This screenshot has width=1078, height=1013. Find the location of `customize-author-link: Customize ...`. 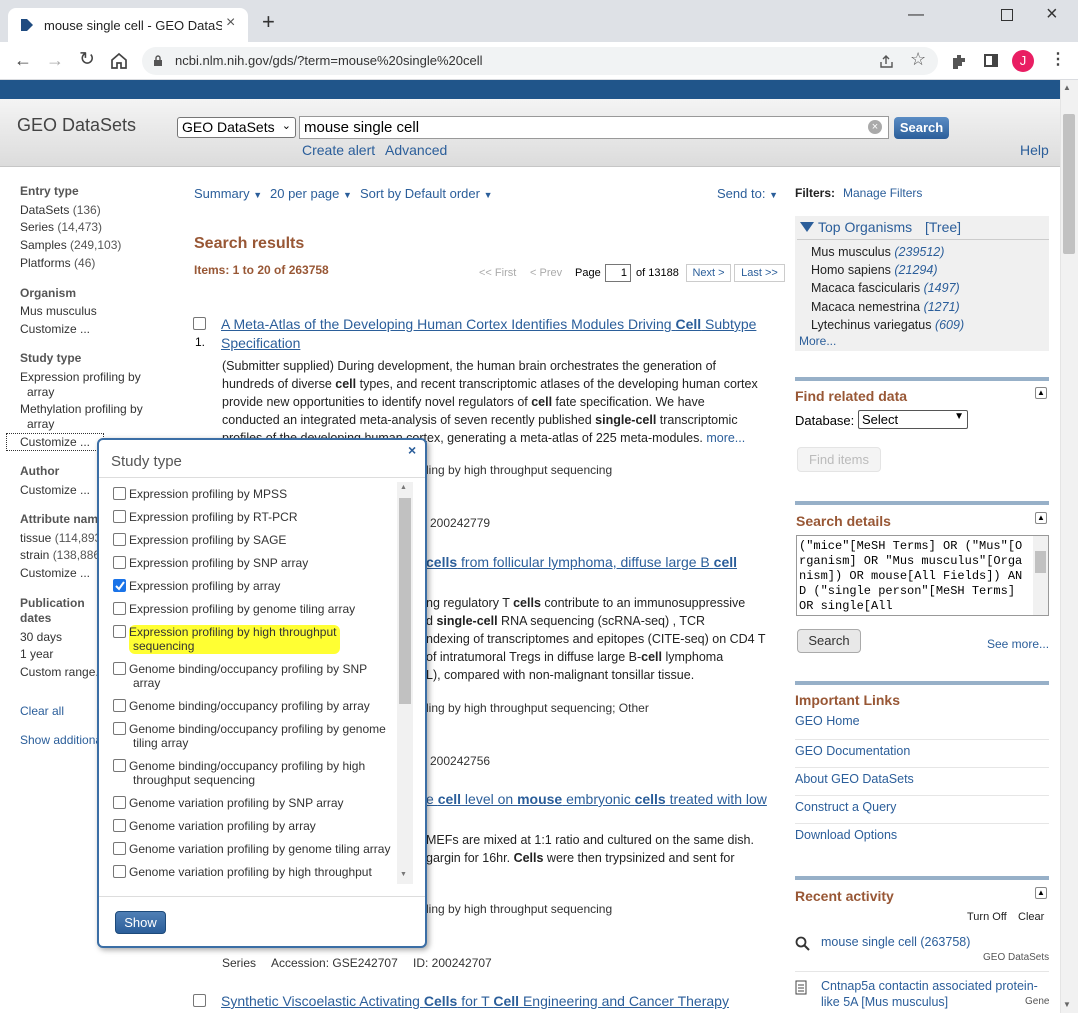

customize-author-link: Customize ... is located at coordinates (55, 490).